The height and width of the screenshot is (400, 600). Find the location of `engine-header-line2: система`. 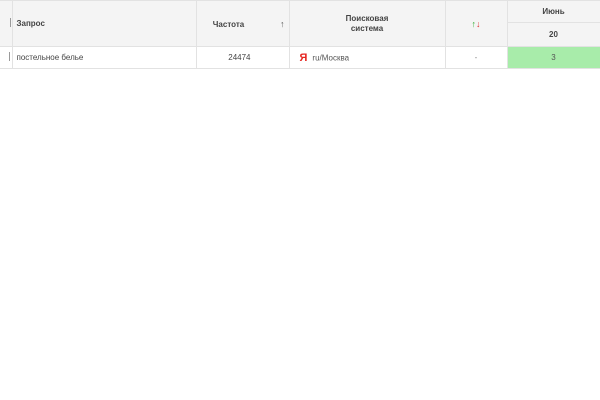

engine-header-line2: система is located at coordinates (367, 28).